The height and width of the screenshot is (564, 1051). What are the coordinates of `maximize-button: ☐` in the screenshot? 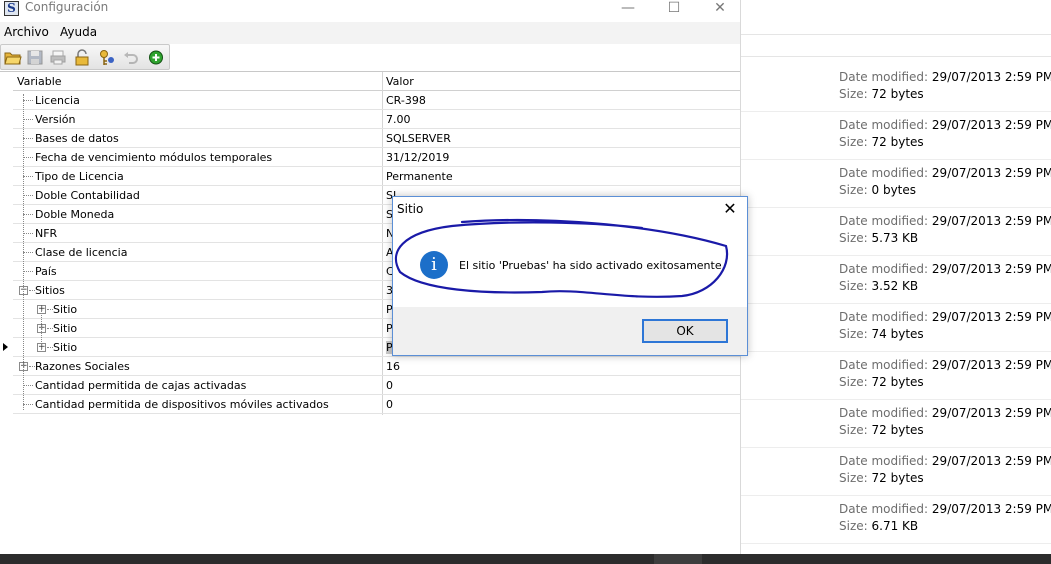 It's located at (674, 10).